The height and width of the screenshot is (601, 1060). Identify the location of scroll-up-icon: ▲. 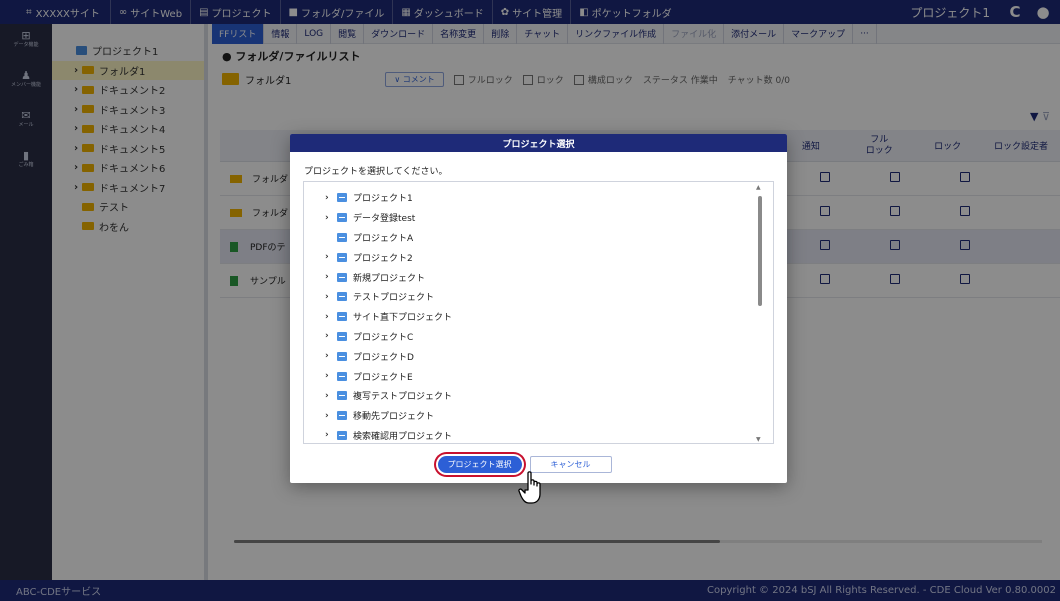
(758, 187).